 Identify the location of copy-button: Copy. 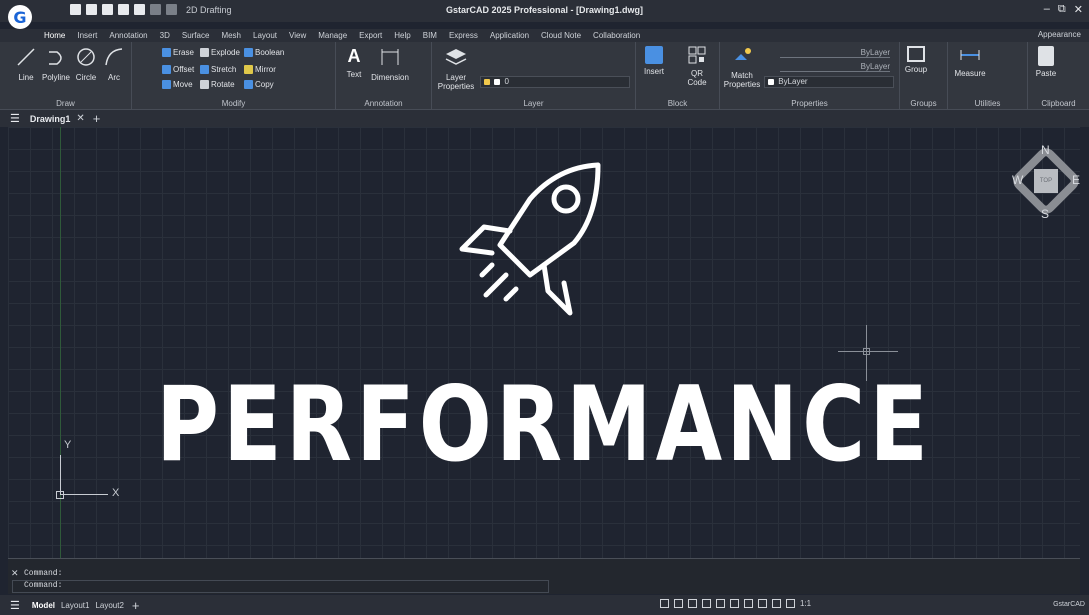
(259, 85).